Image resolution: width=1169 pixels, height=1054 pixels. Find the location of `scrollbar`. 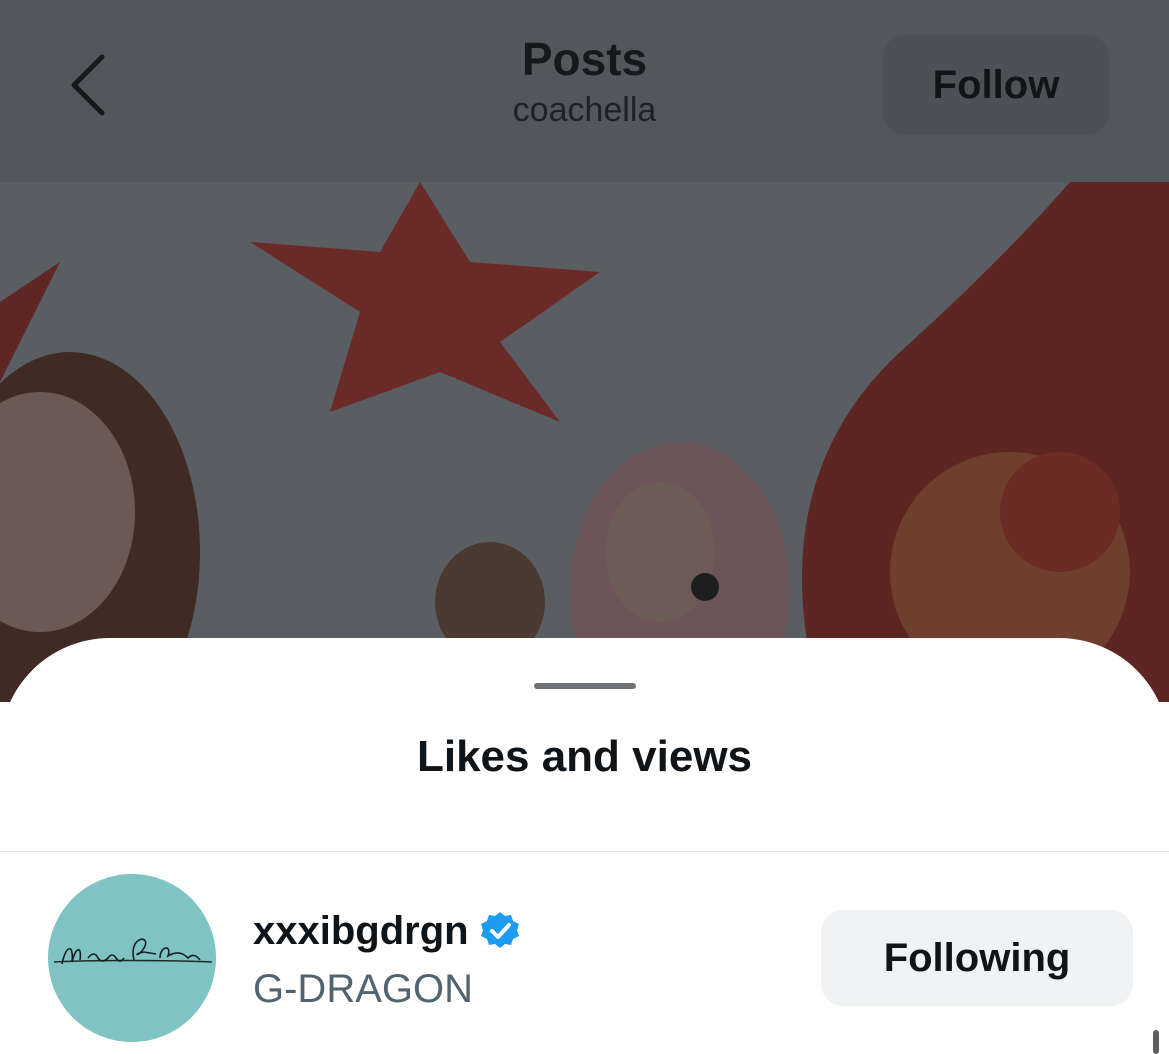

scrollbar is located at coordinates (1156, 1042).